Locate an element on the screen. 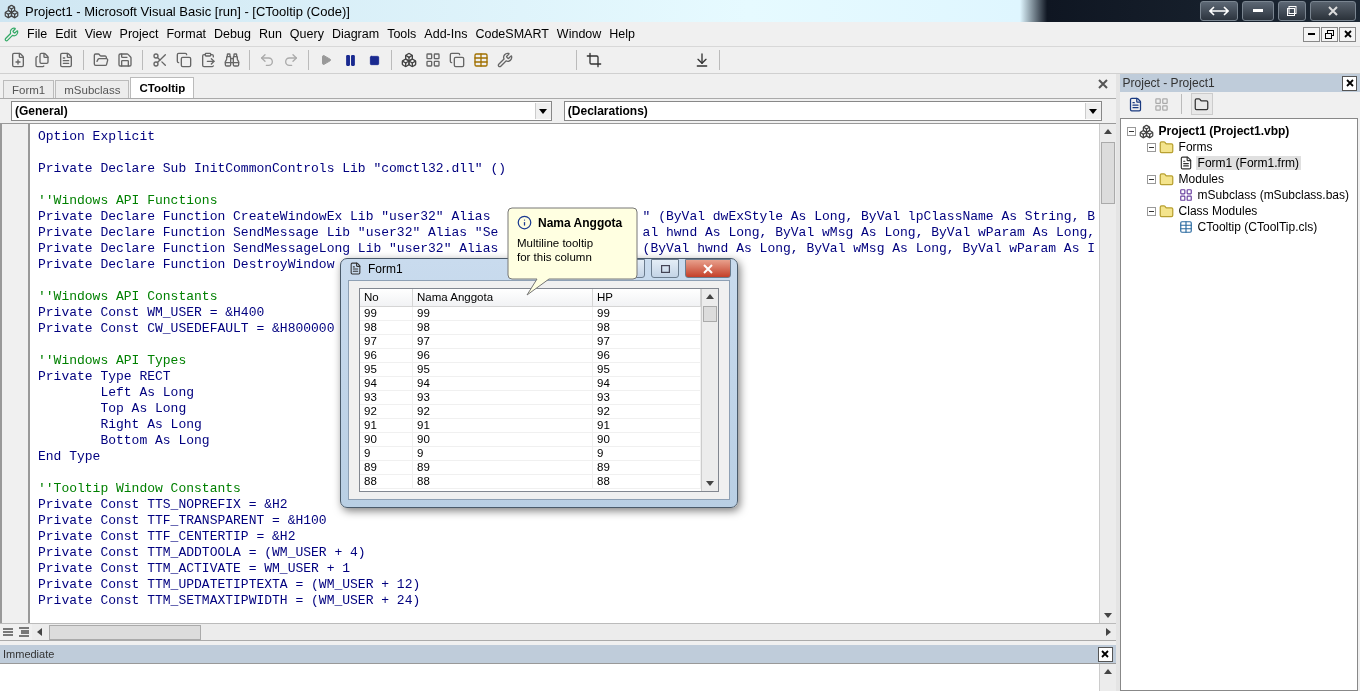 The height and width of the screenshot is (691, 1360). form-icon is located at coordinates (355, 268).